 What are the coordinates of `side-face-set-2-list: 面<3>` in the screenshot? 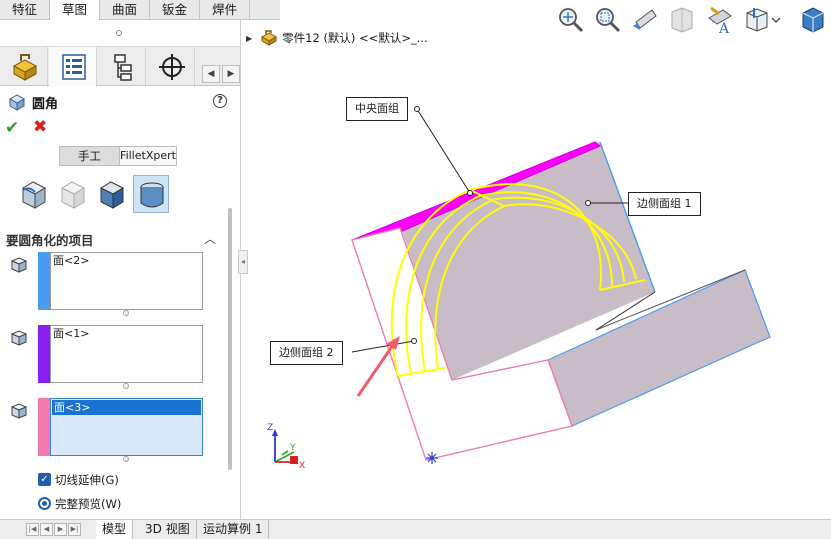 It's located at (126, 427).